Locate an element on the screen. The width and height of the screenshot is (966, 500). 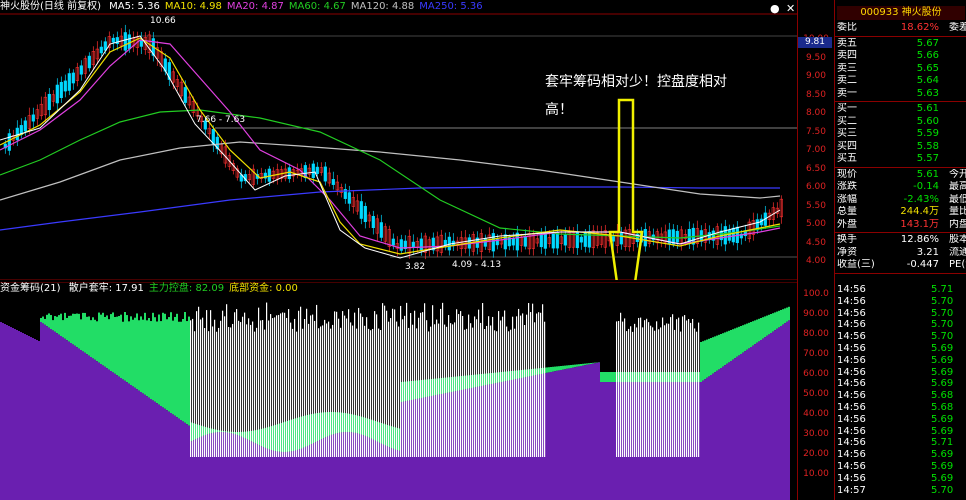
quote-value: 5.57 is located at coordinates (927, 158).